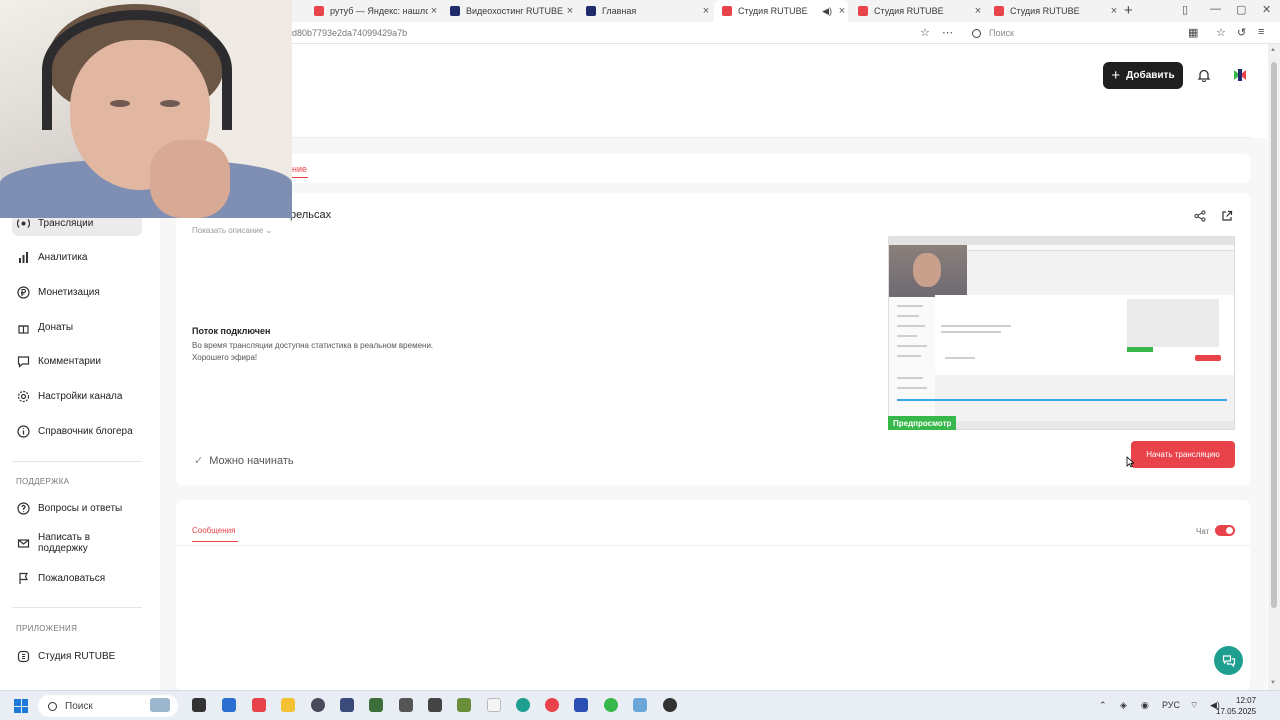  Describe the element at coordinates (509, 11) in the screenshot. I see `browser-tab: Видеохостинг RUTUBE. Сі ×` at that location.